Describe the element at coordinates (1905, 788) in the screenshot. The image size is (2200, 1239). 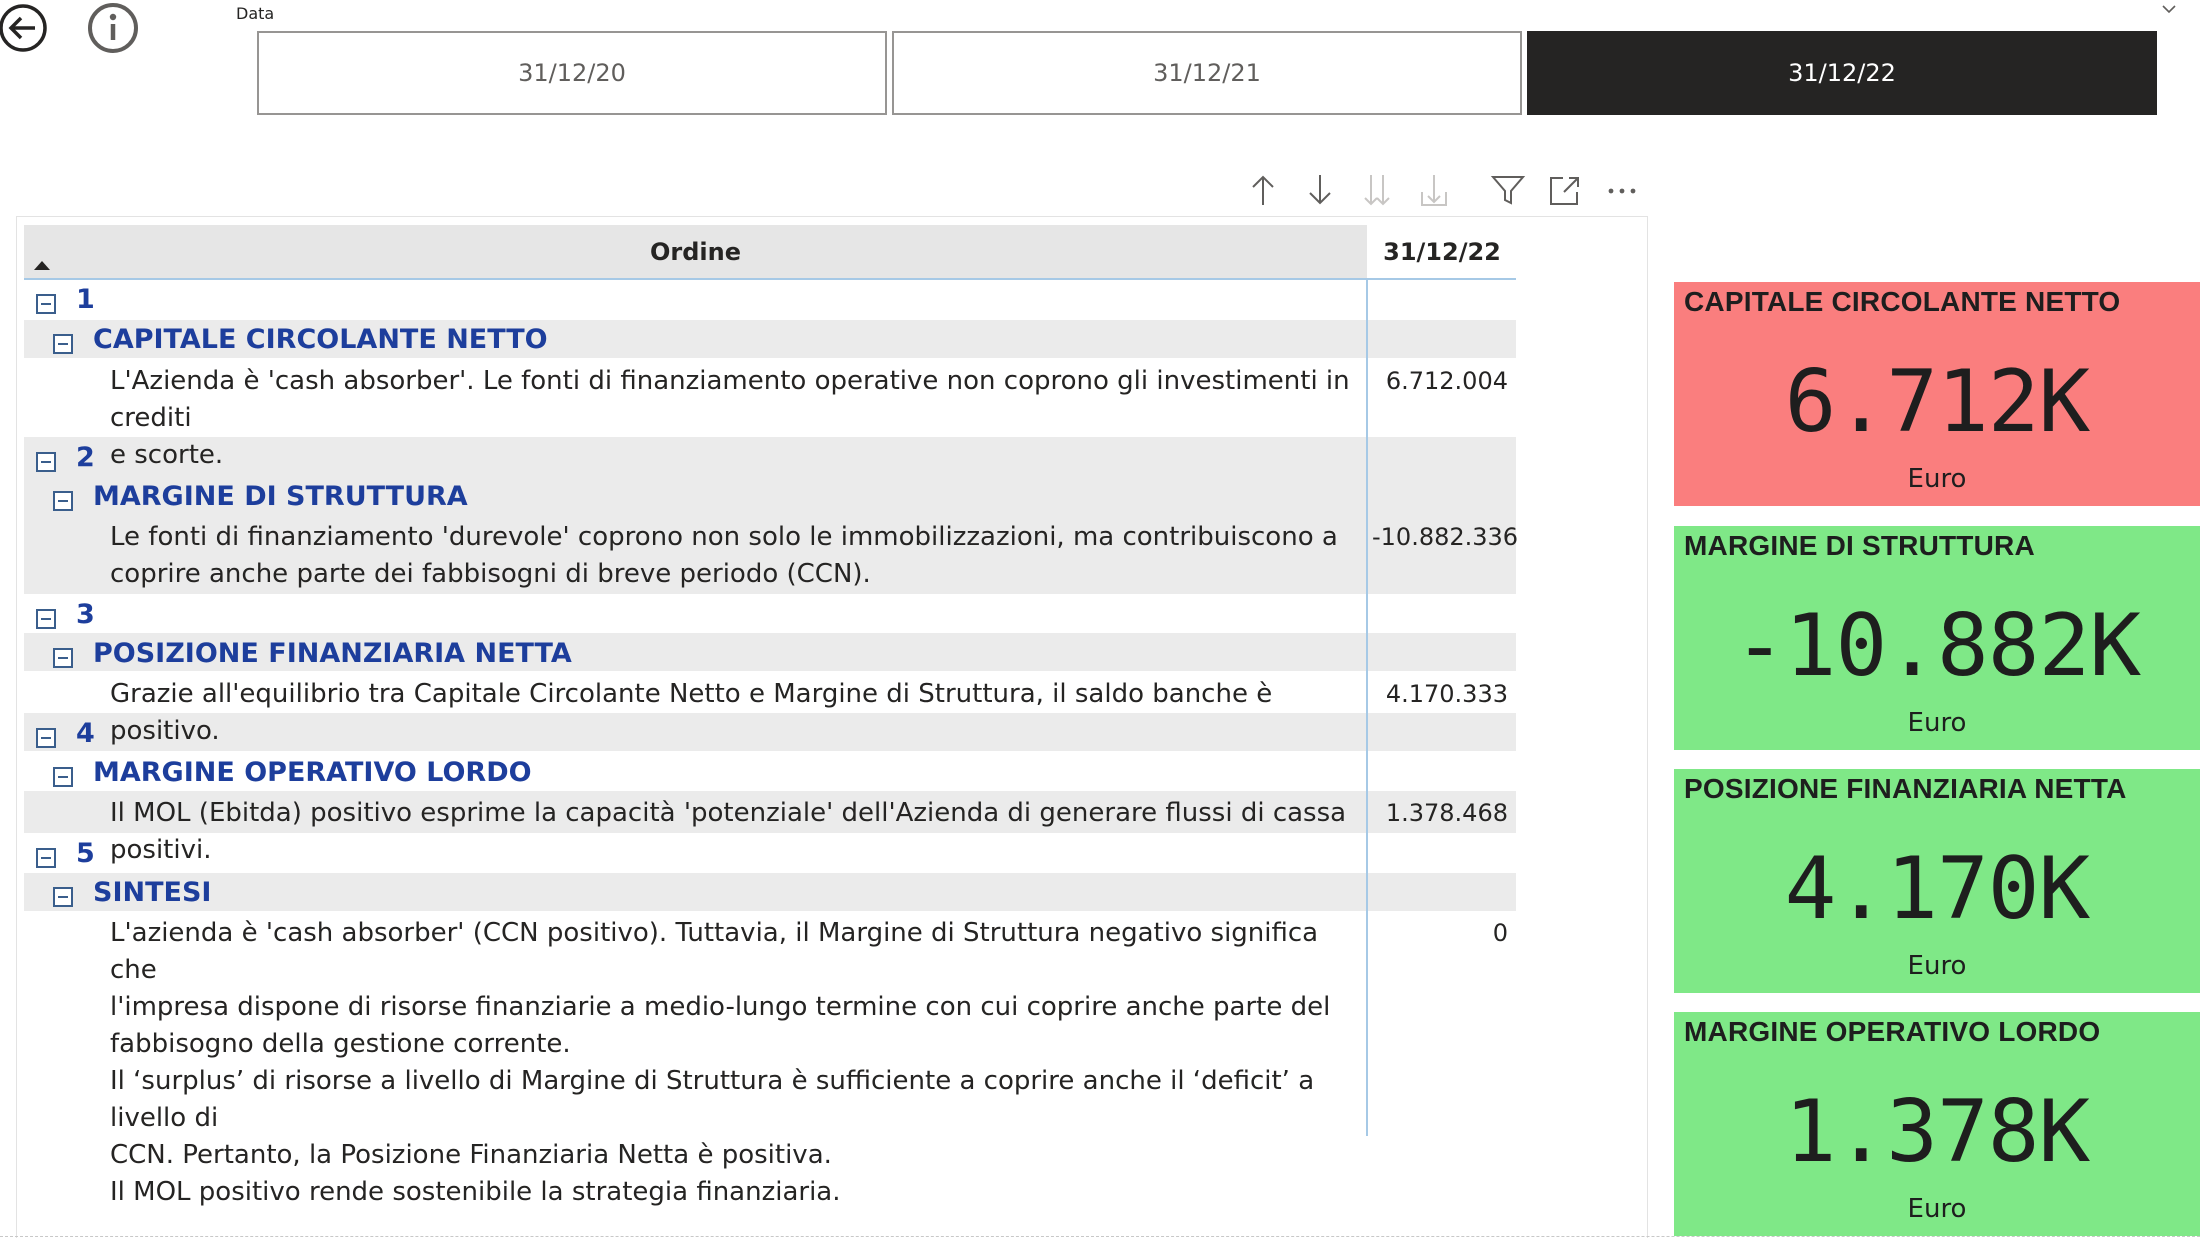
I see `card-title: POSIZIONE FINANZIARIA NETTA` at that location.